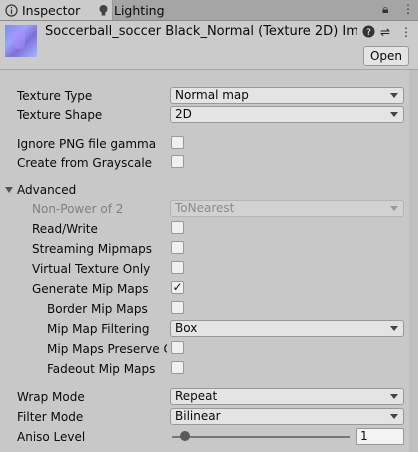 Image resolution: width=418 pixels, height=452 pixels. Describe the element at coordinates (11, 10) in the screenshot. I see `info-icon` at that location.